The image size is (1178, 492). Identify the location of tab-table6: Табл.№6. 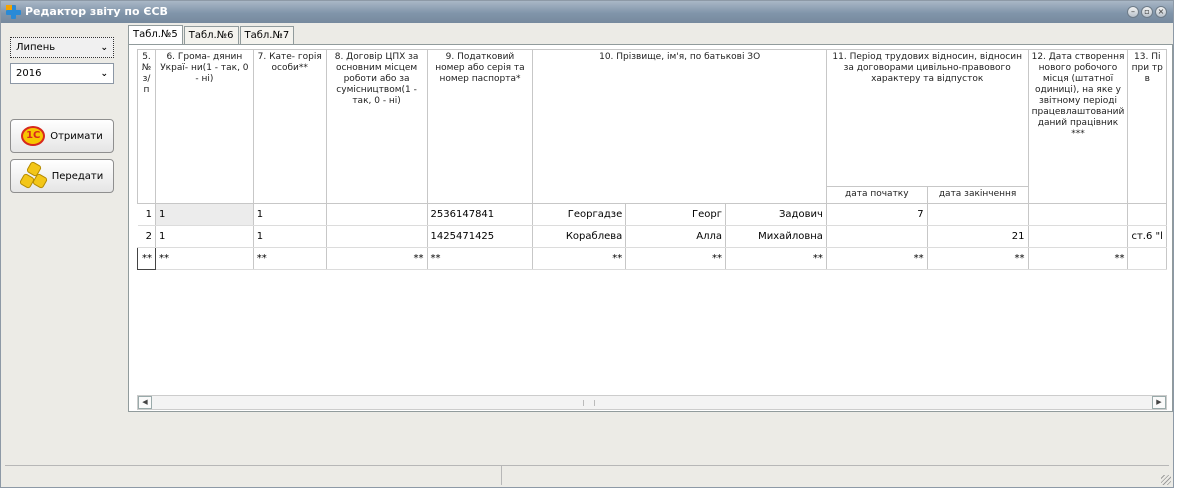
(211, 35).